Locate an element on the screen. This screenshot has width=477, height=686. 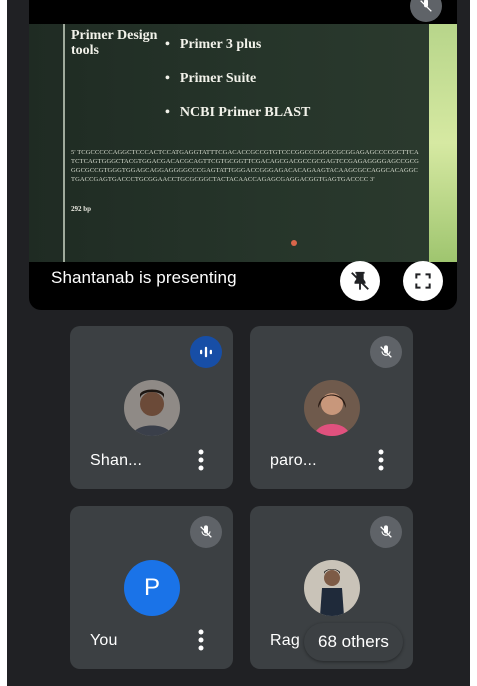
unpin-button is located at coordinates (360, 281).